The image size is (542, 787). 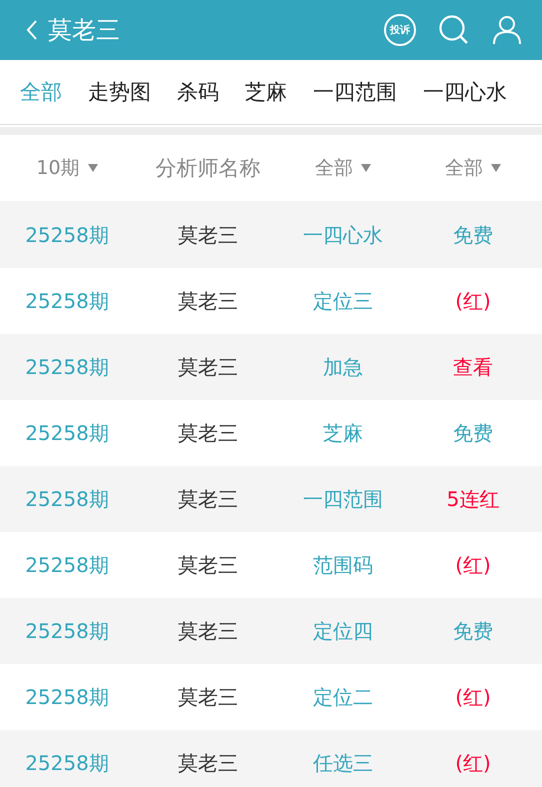 I want to click on user-icon, so click(x=507, y=30).